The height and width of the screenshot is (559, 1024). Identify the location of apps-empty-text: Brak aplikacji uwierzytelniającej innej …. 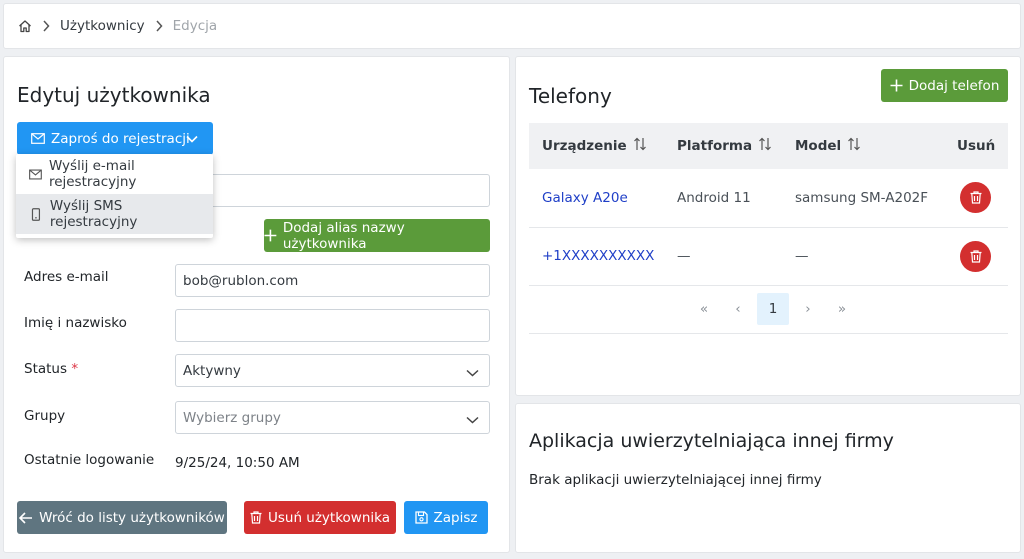
(675, 480).